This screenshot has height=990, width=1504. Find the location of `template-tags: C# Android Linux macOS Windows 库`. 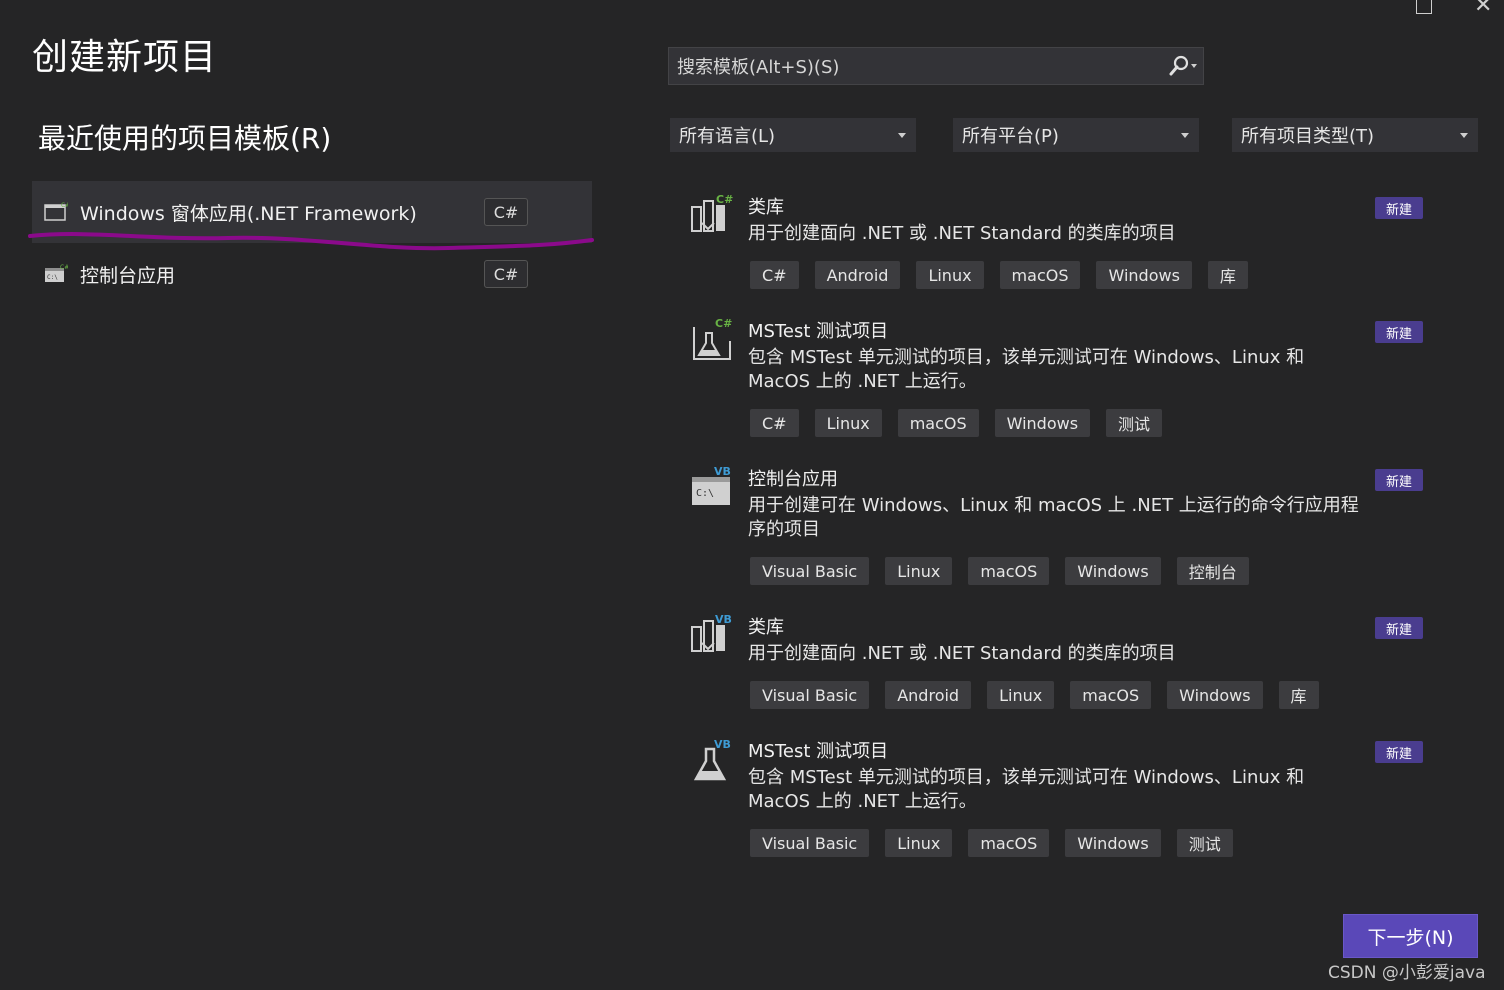

template-tags: C# Android Linux macOS Windows 库 is located at coordinates (999, 275).